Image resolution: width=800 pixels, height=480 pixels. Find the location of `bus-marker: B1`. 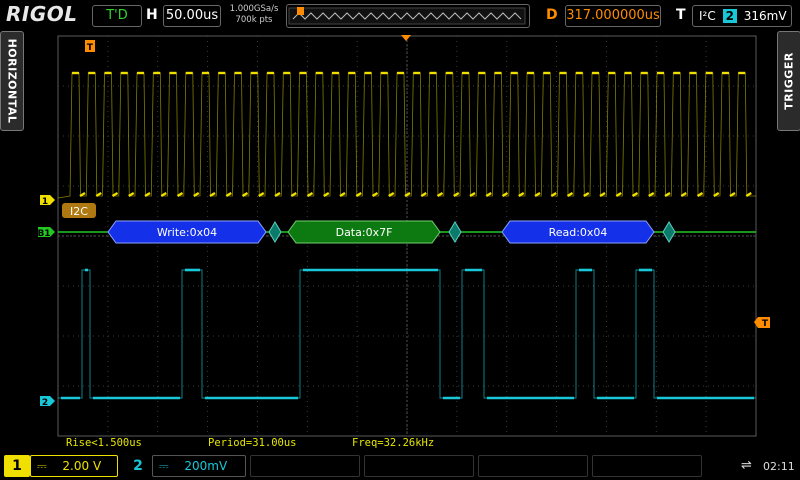

bus-marker: B1 is located at coordinates (46, 233).